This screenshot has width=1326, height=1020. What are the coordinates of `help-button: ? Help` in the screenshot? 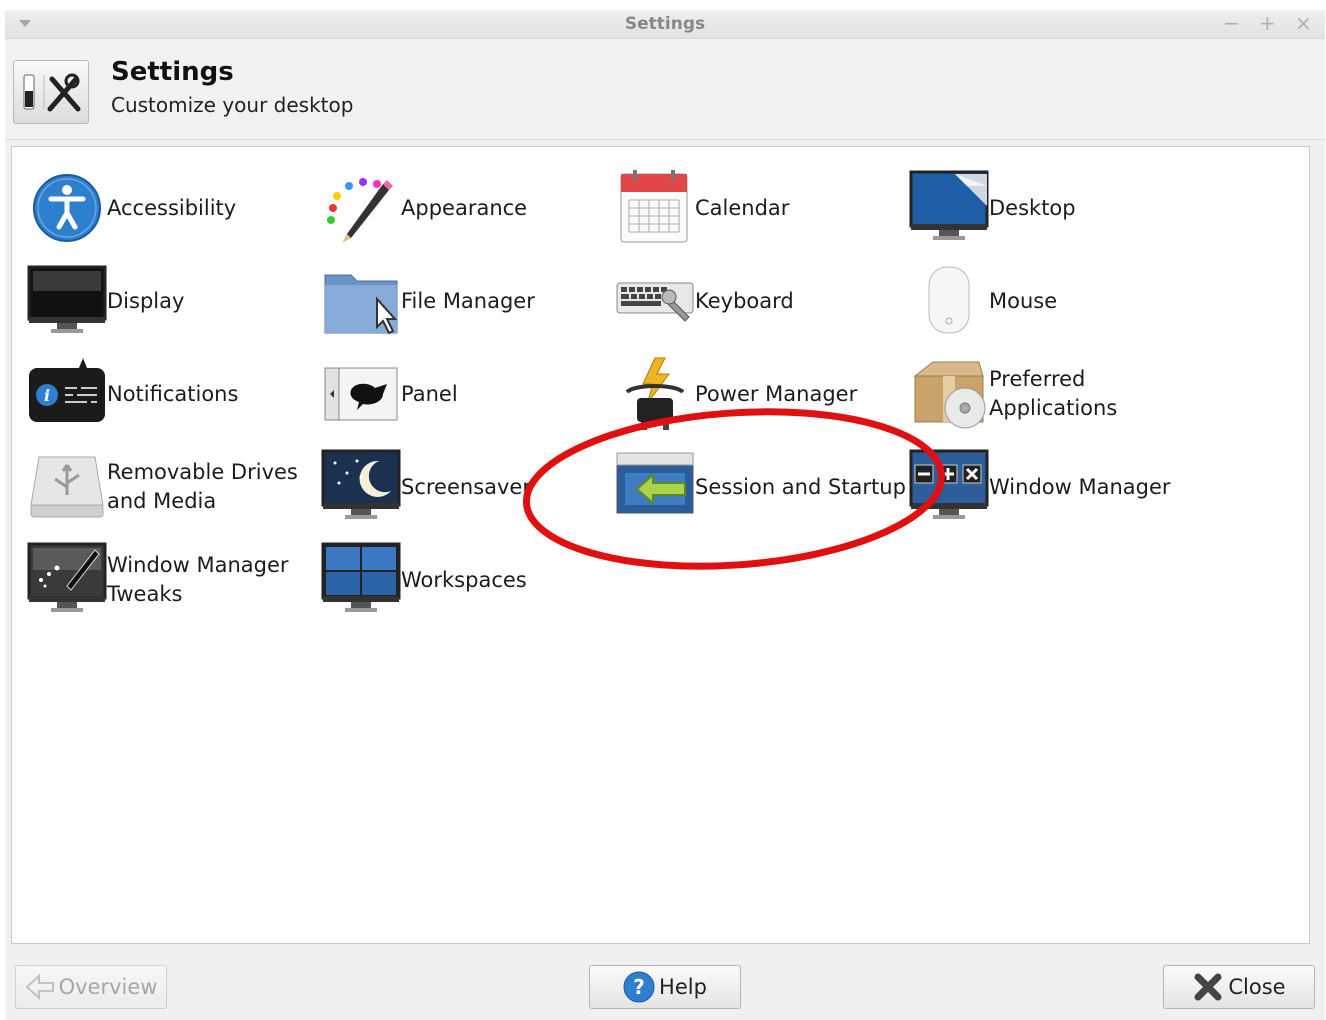 It's located at (665, 987).